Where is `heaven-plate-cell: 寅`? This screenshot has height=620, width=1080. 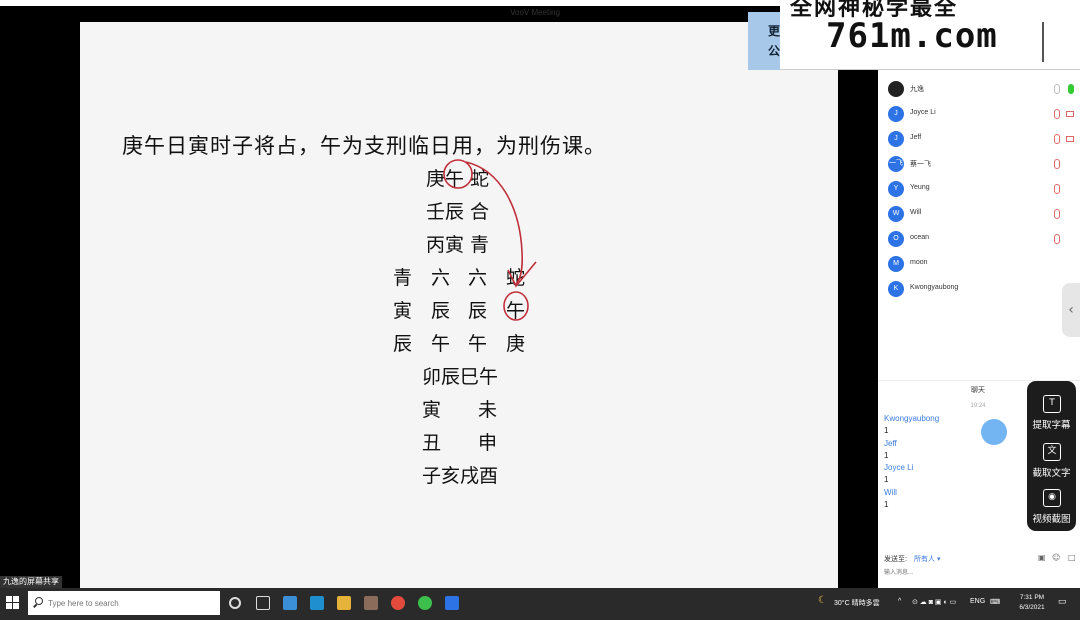
heaven-plate-cell: 寅 is located at coordinates (432, 410).